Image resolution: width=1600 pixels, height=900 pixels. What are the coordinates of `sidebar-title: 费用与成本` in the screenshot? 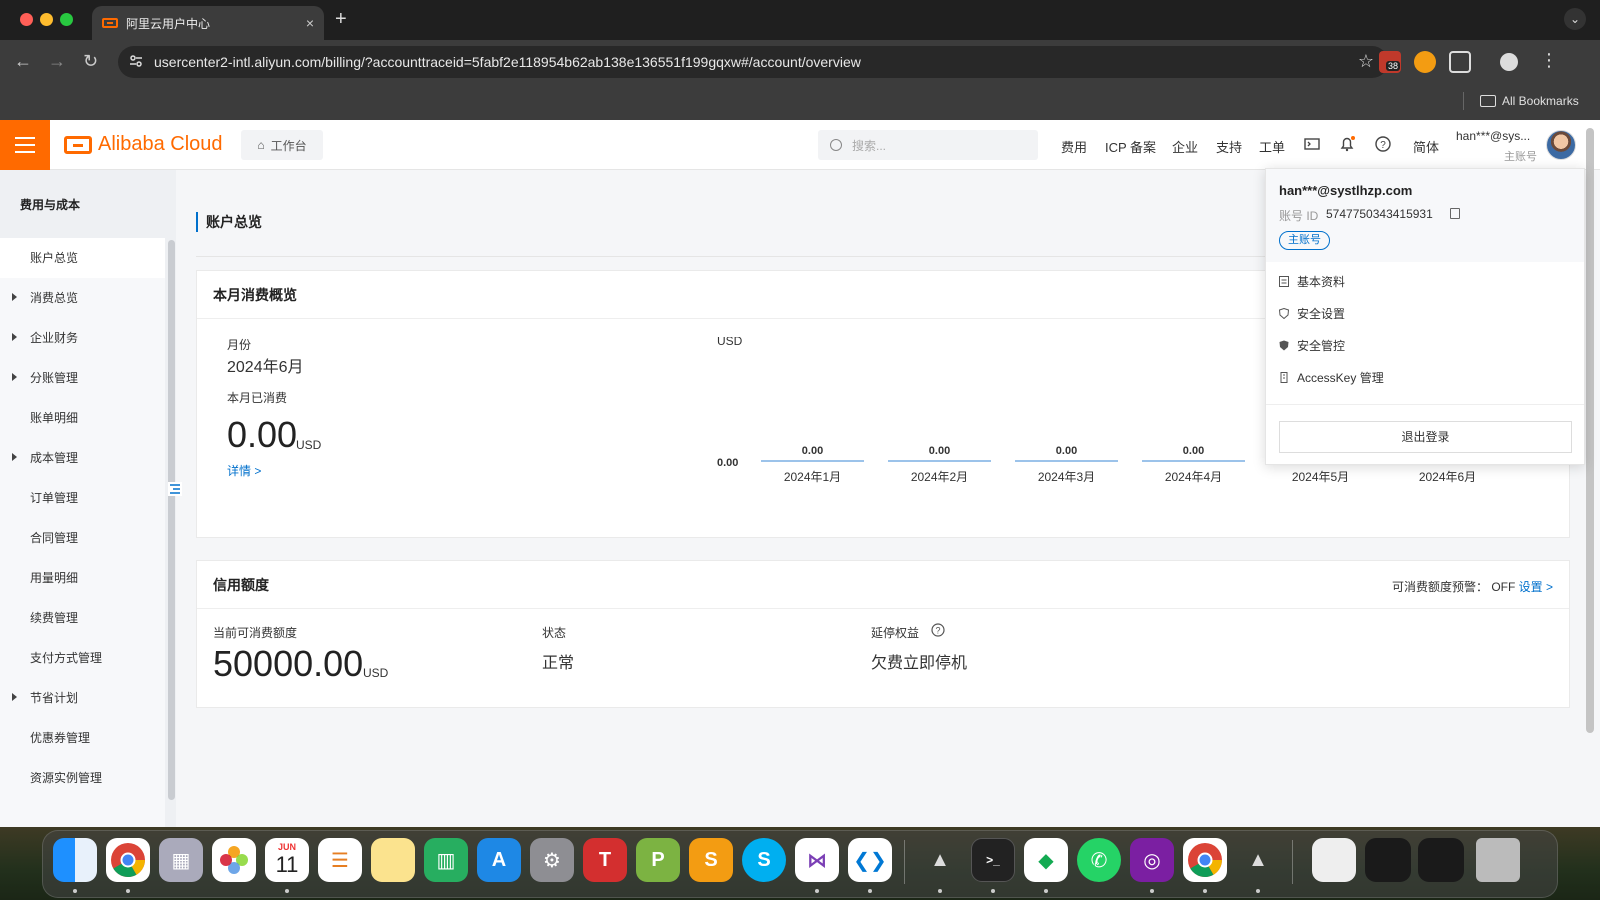 It's located at (50, 205).